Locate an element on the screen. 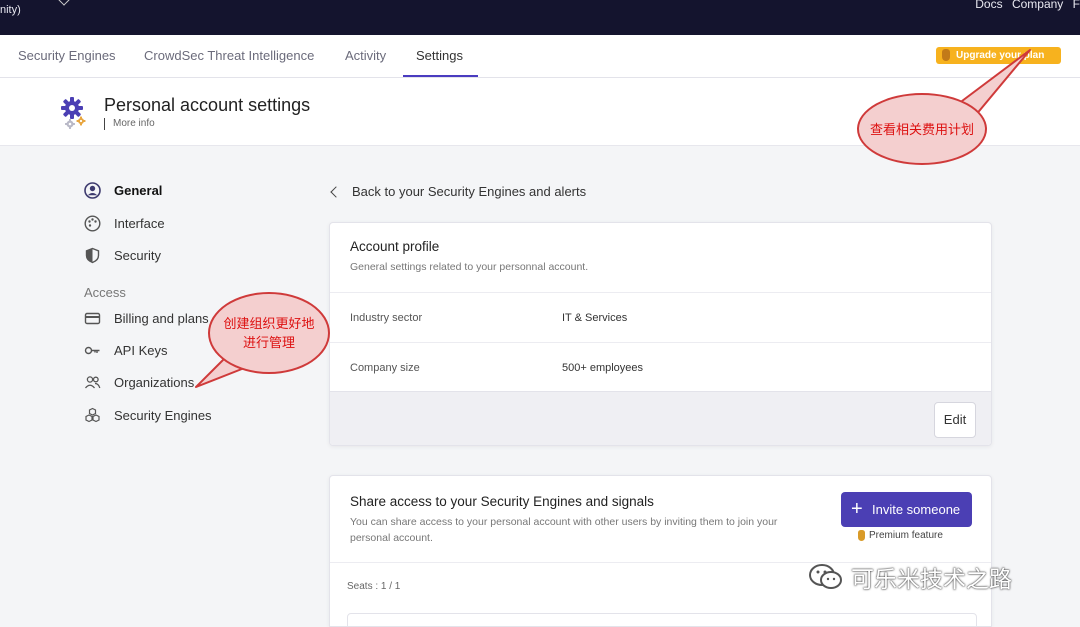 This screenshot has height=627, width=1080. sidebar-item-label: Billing and plans is located at coordinates (161, 318).